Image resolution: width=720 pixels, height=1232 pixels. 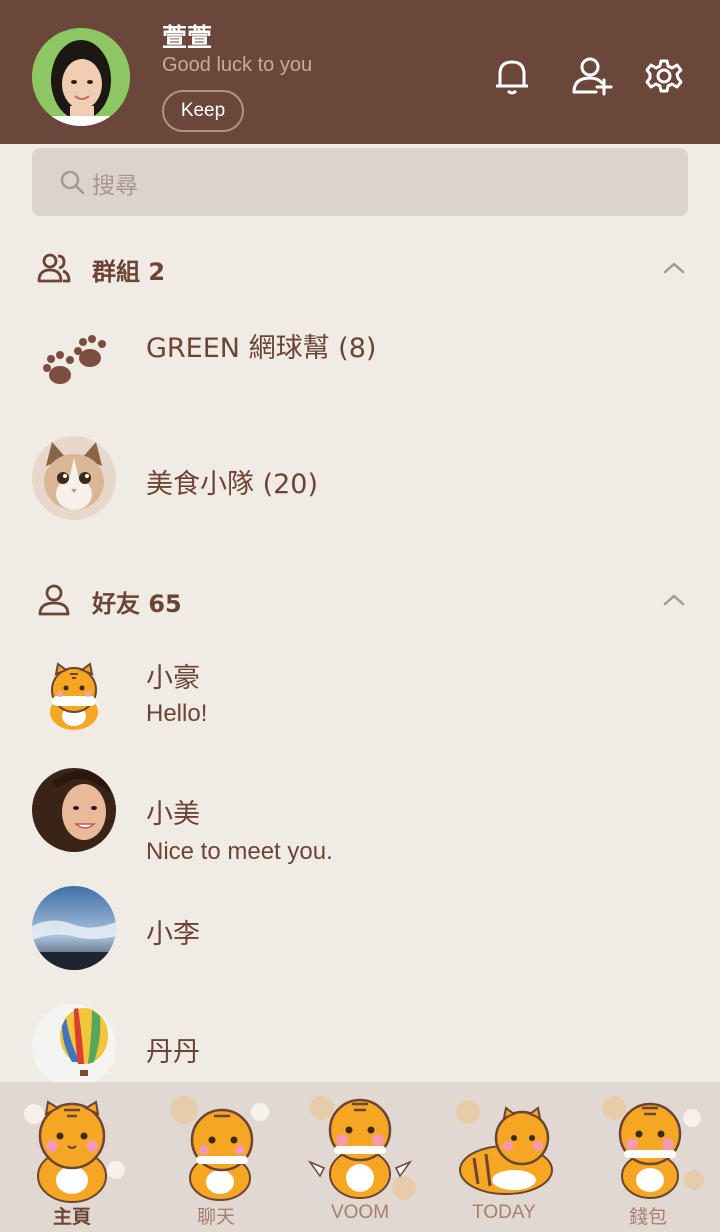 I want to click on chat-tiger-icon, so click(x=216, y=1148).